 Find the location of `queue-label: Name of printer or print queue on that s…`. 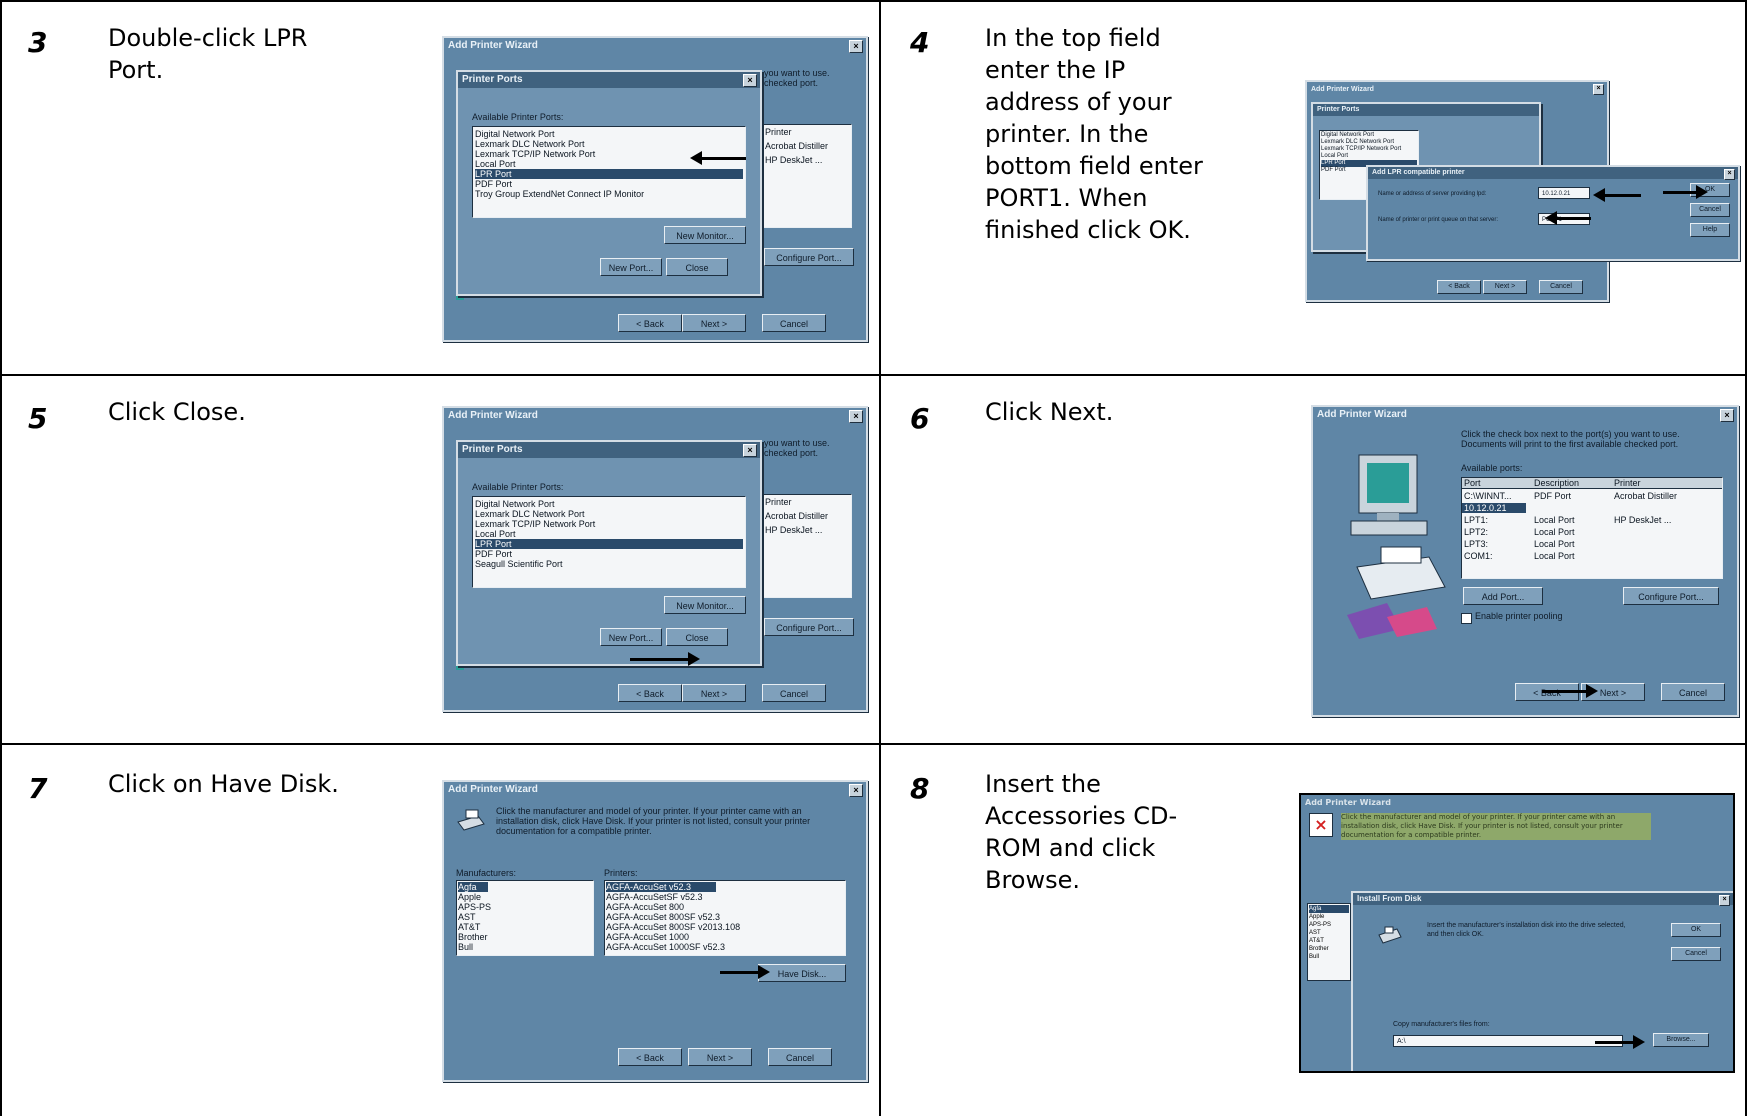

queue-label: Name of printer or print queue on that s… is located at coordinates (1438, 220).